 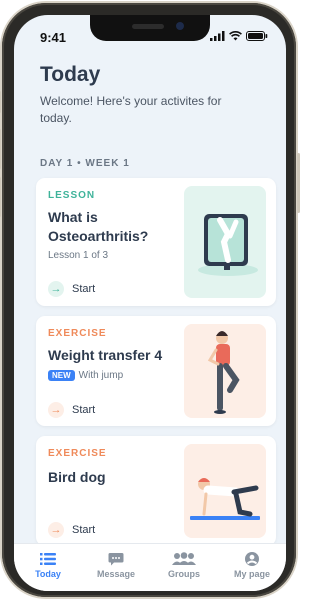 I want to click on tab-bar: Today Message Groups My page, so click(x=150, y=567).